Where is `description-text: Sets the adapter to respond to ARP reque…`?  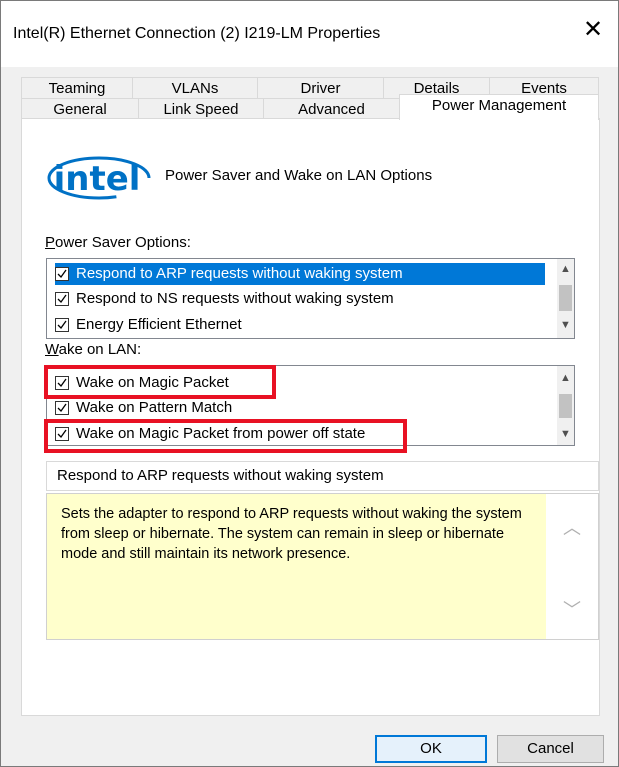 description-text: Sets the adapter to respond to ARP reque… is located at coordinates (291, 534).